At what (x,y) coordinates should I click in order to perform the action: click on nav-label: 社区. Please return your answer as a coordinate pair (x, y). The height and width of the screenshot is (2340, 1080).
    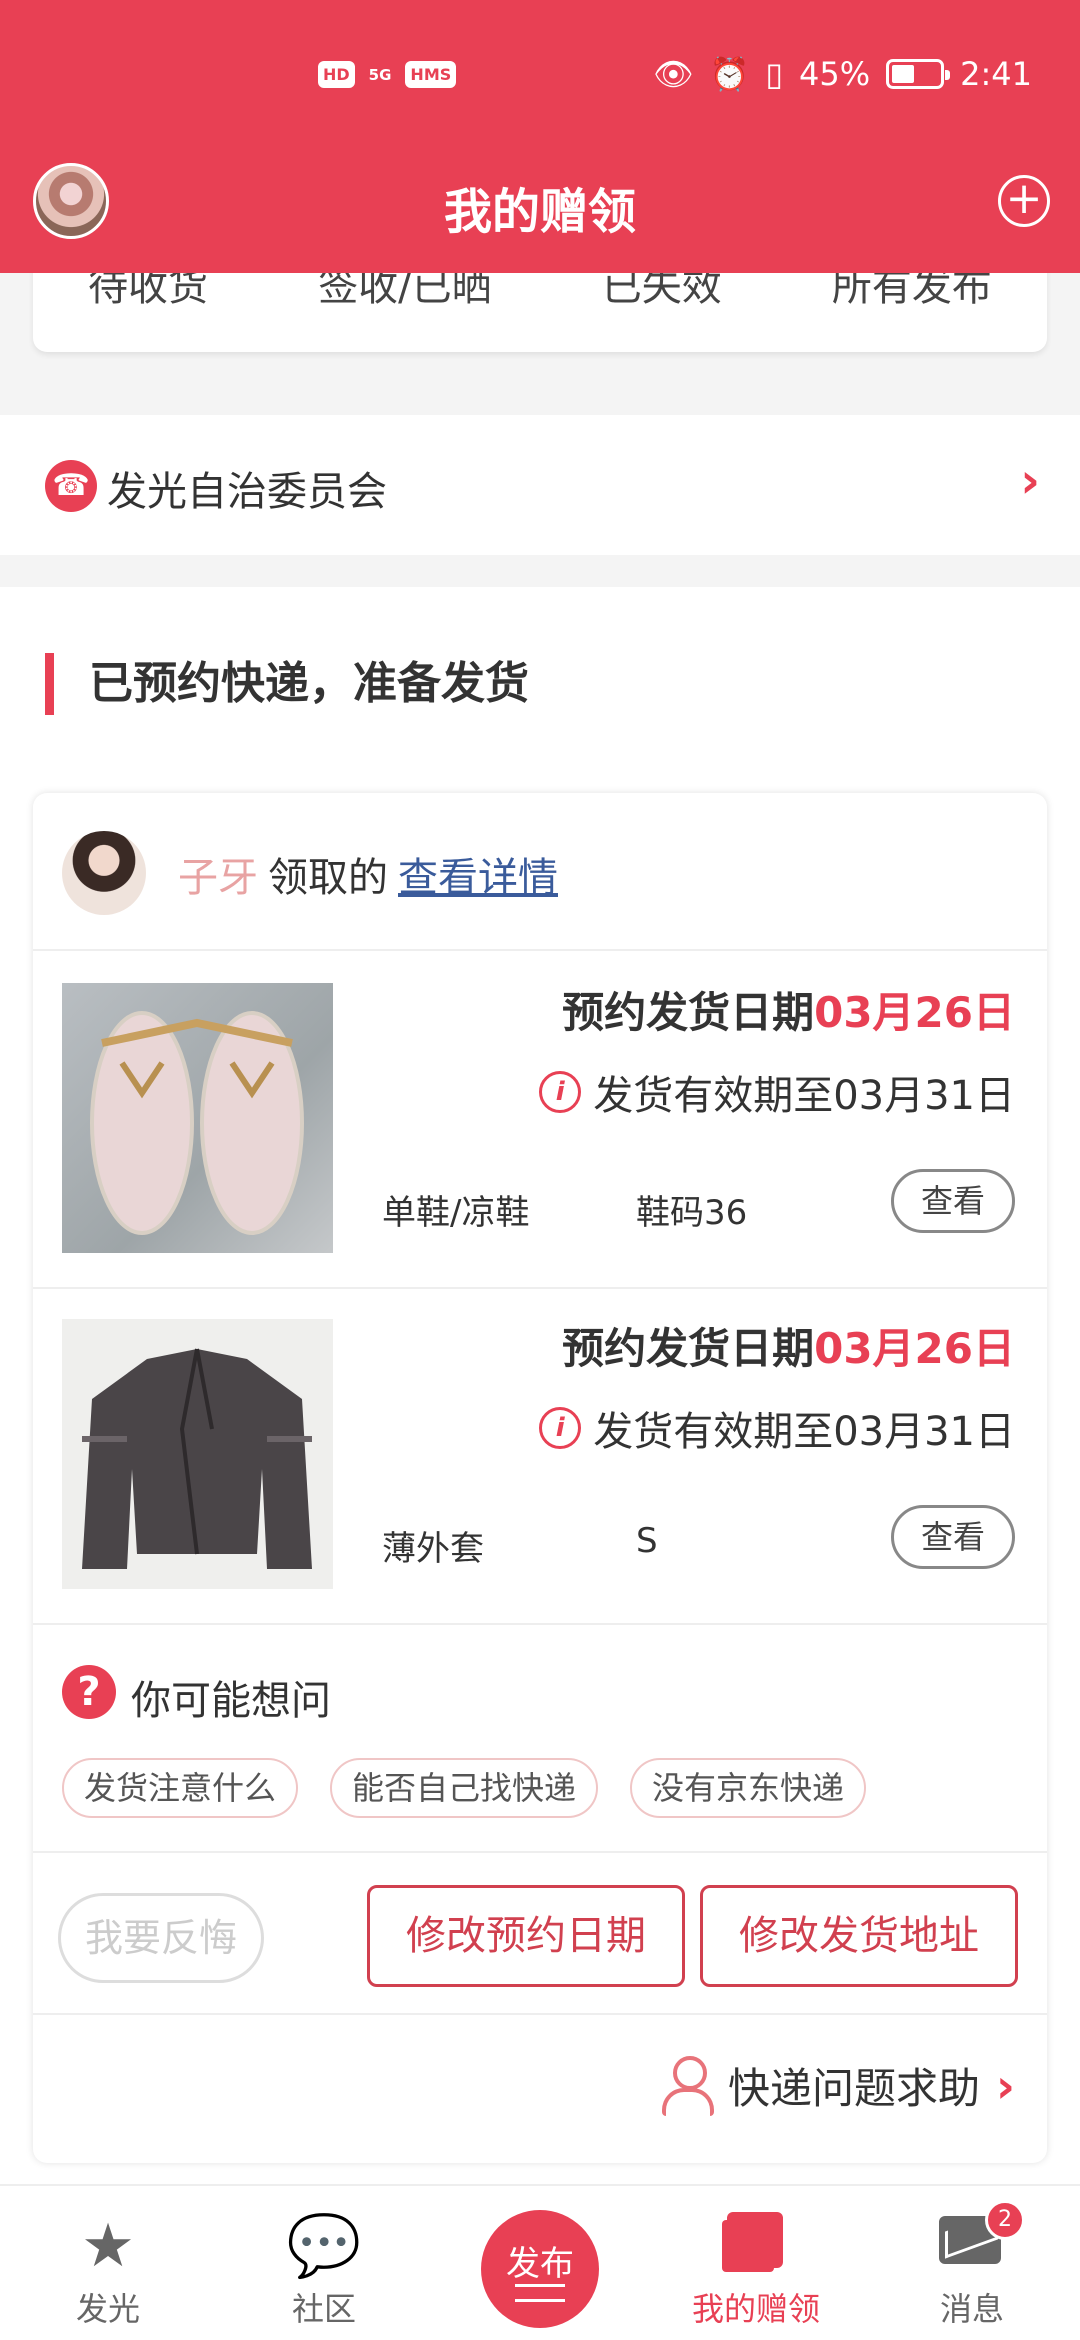
    Looking at the image, I should click on (323, 2309).